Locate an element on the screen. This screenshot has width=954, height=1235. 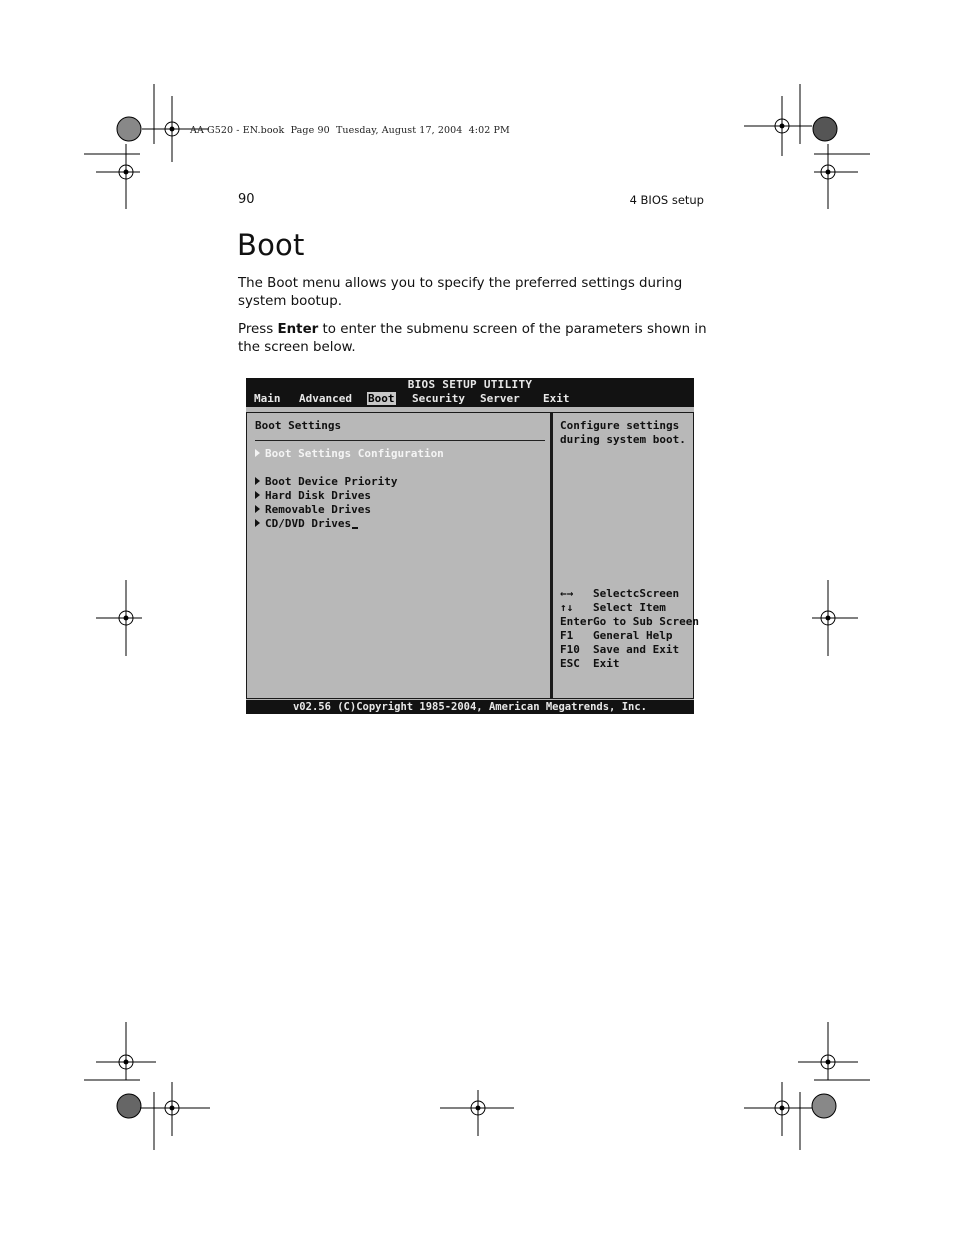
bios-item-removable-drives: Removable Drives is located at coordinates (313, 509).